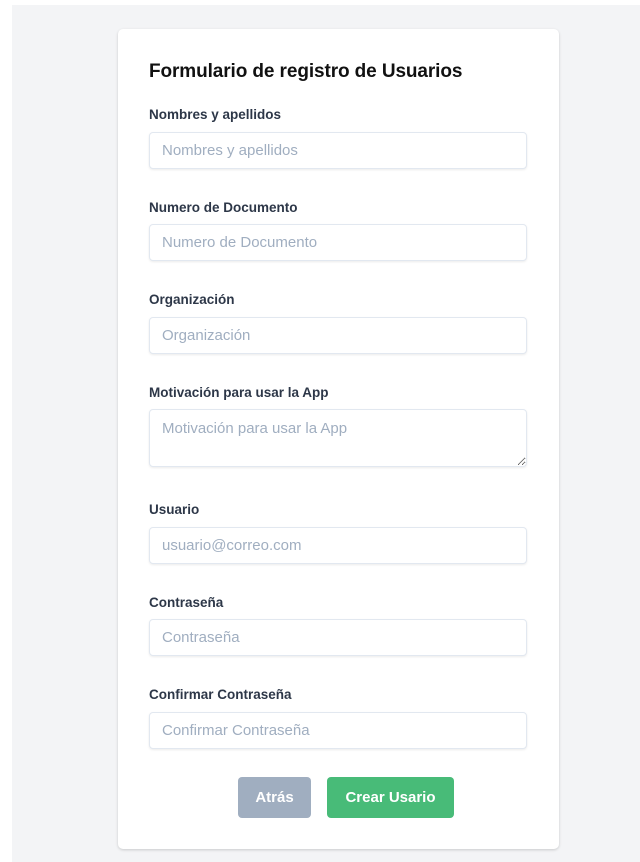 This screenshot has width=640, height=862. Describe the element at coordinates (338, 335) in the screenshot. I see `organization-input` at that location.